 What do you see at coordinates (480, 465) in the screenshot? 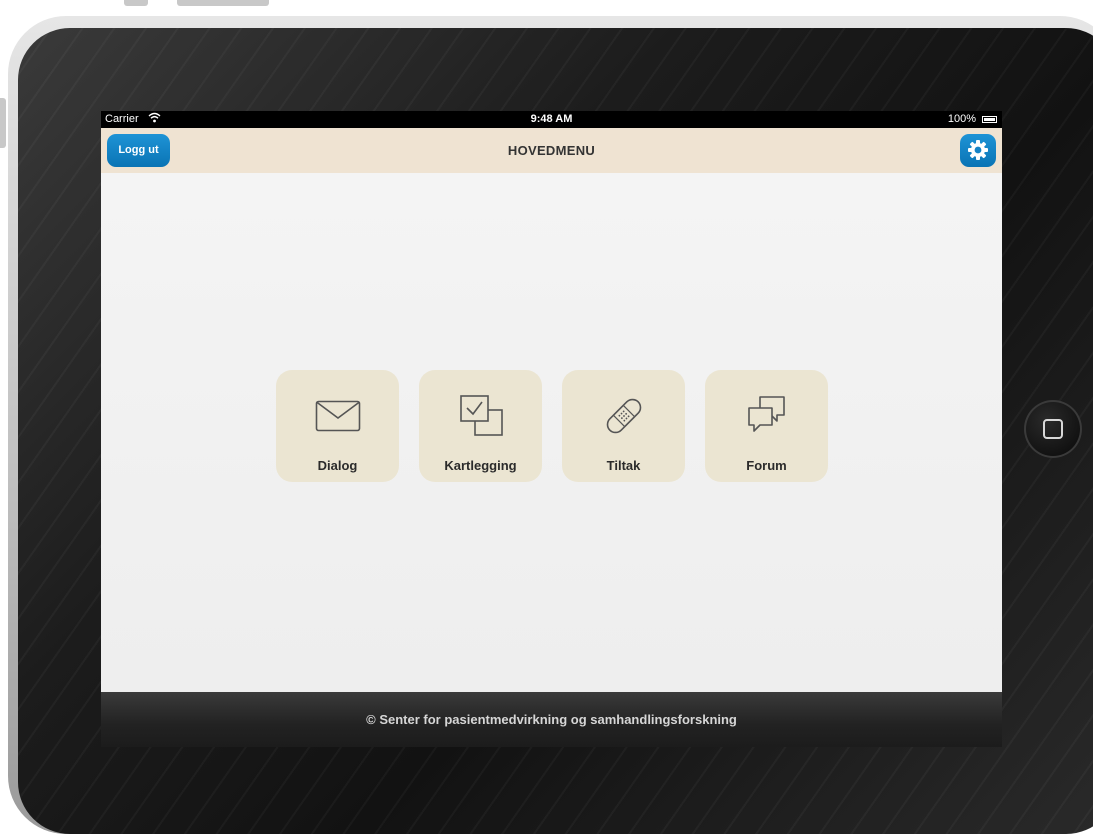
I see `menu-tile-label: Kartlegging` at bounding box center [480, 465].